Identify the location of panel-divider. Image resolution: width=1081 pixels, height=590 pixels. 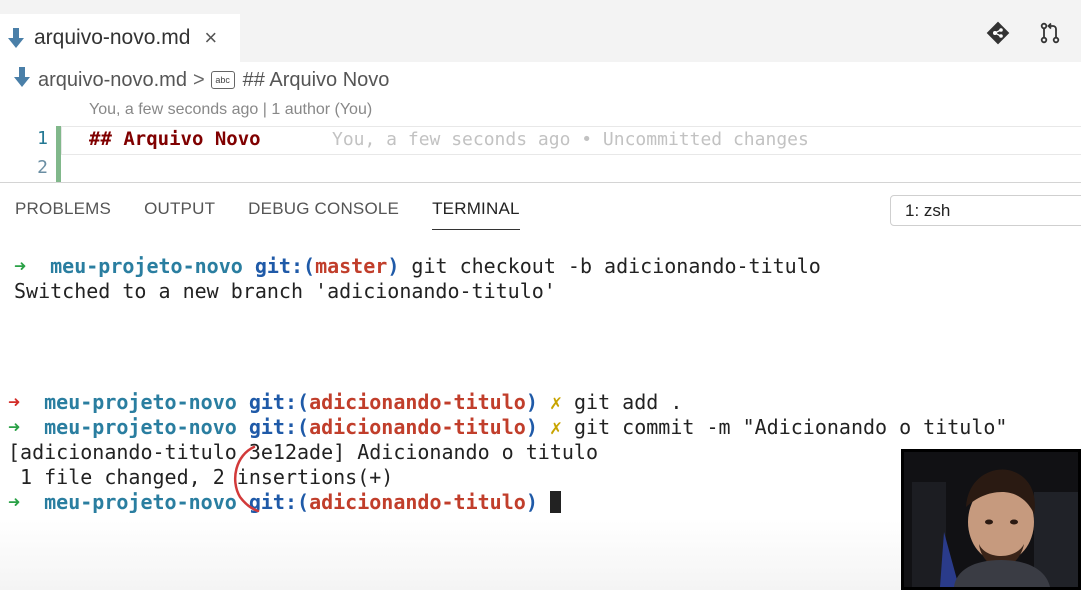
(540, 182).